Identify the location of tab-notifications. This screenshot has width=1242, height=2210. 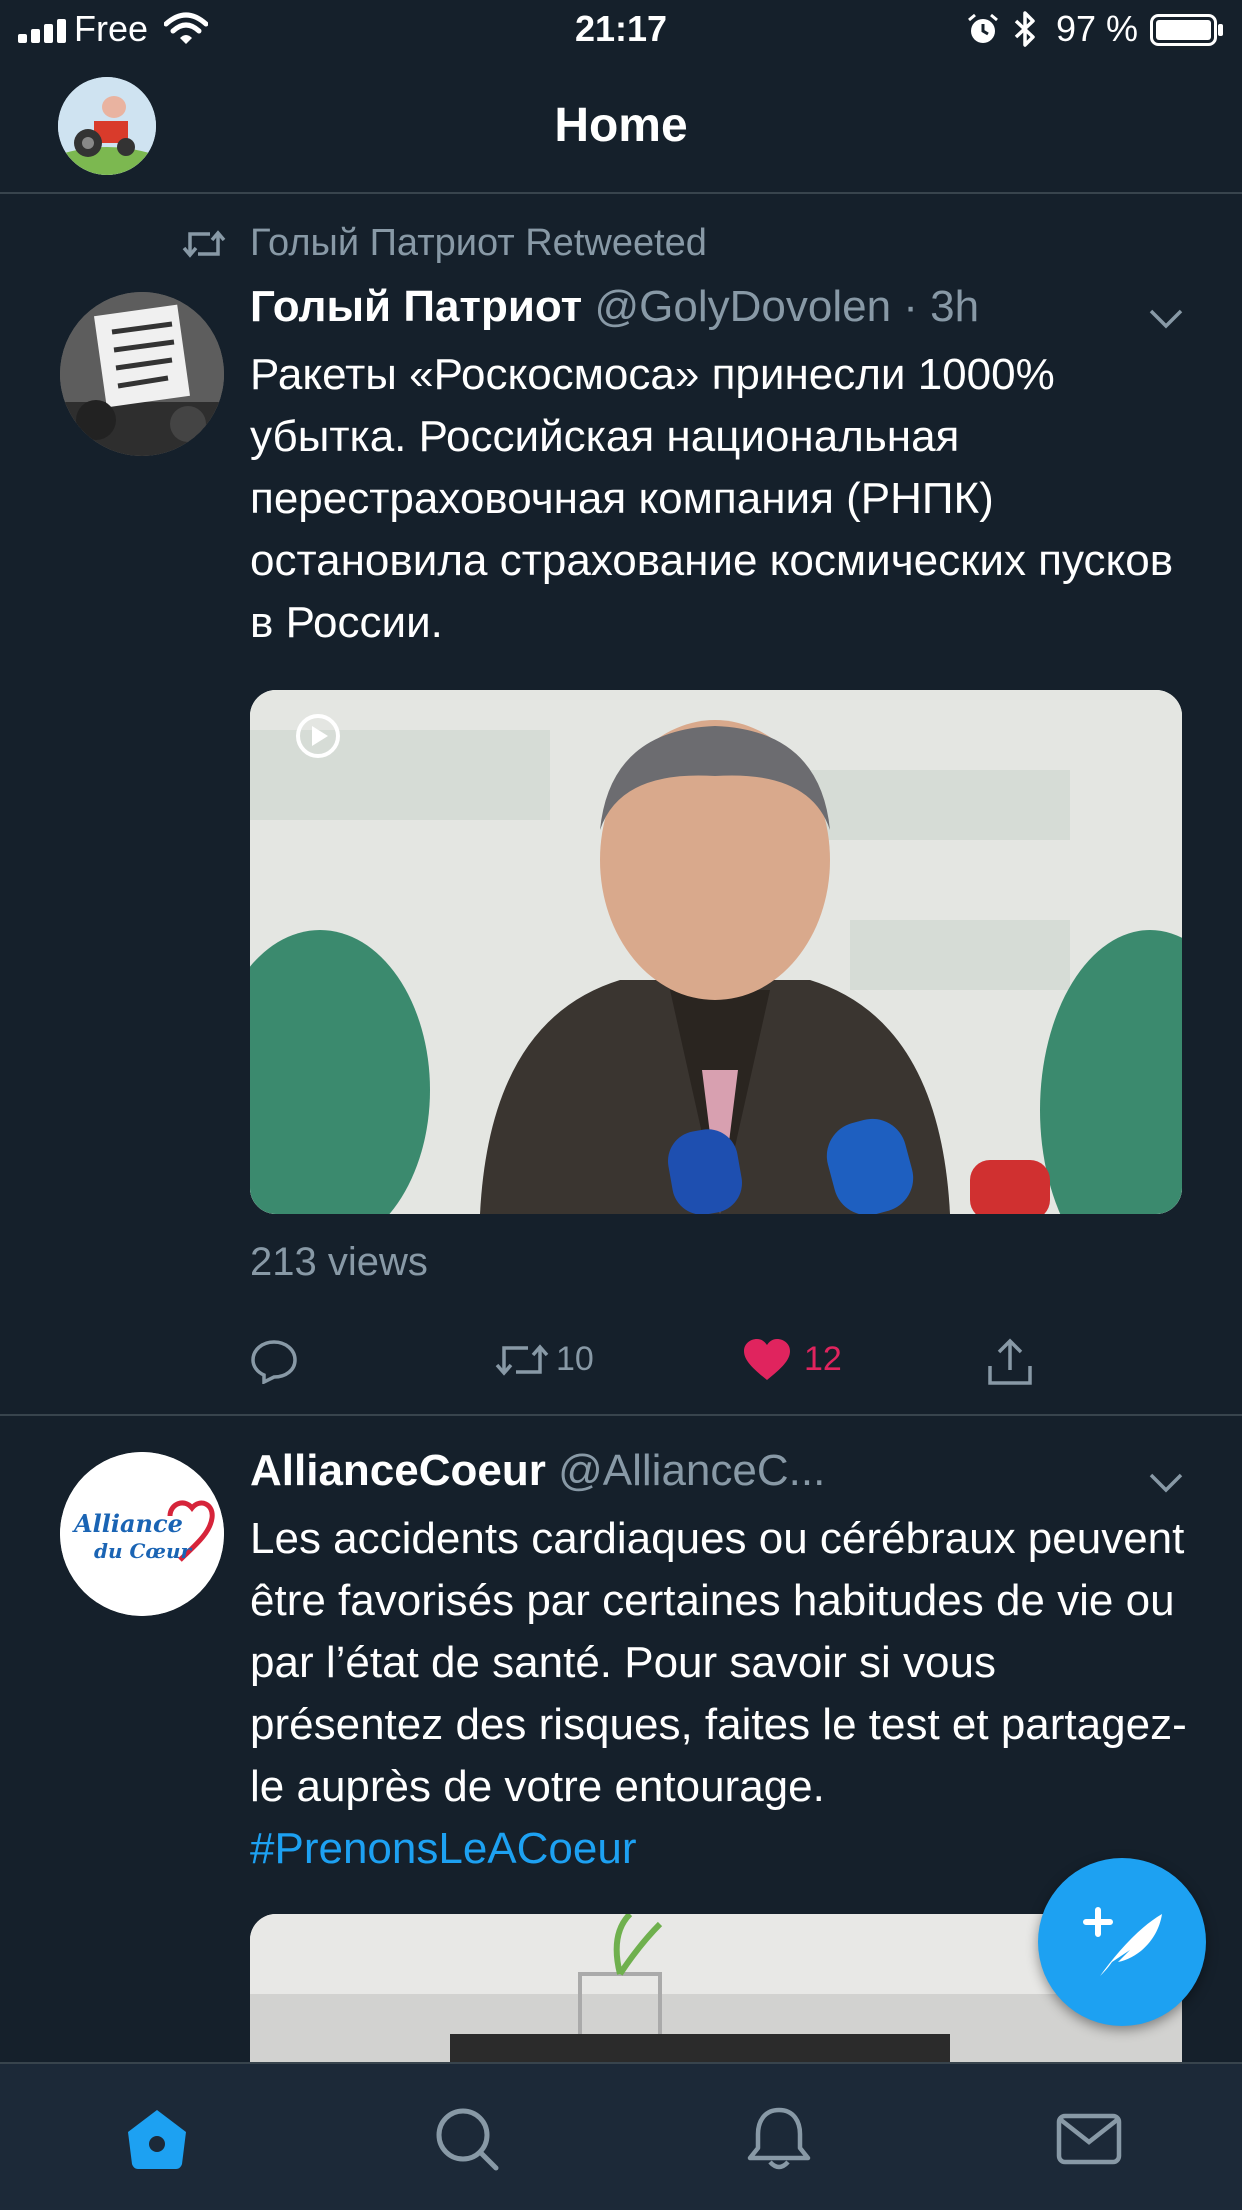
(779, 2139).